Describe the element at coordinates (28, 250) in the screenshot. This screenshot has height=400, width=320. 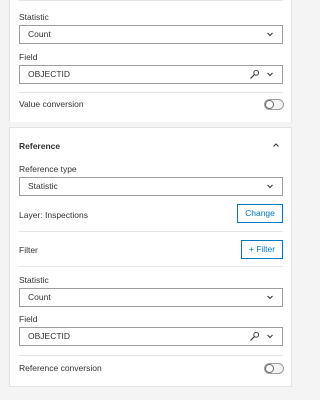
I see `filter-label: Filter` at that location.